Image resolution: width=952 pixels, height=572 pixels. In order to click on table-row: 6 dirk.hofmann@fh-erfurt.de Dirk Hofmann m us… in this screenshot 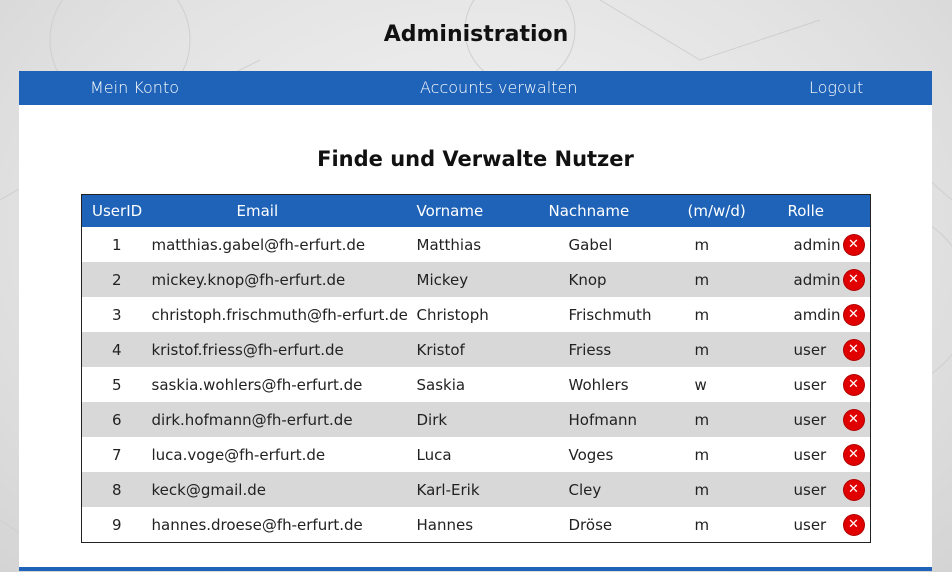, I will do `click(476, 419)`.